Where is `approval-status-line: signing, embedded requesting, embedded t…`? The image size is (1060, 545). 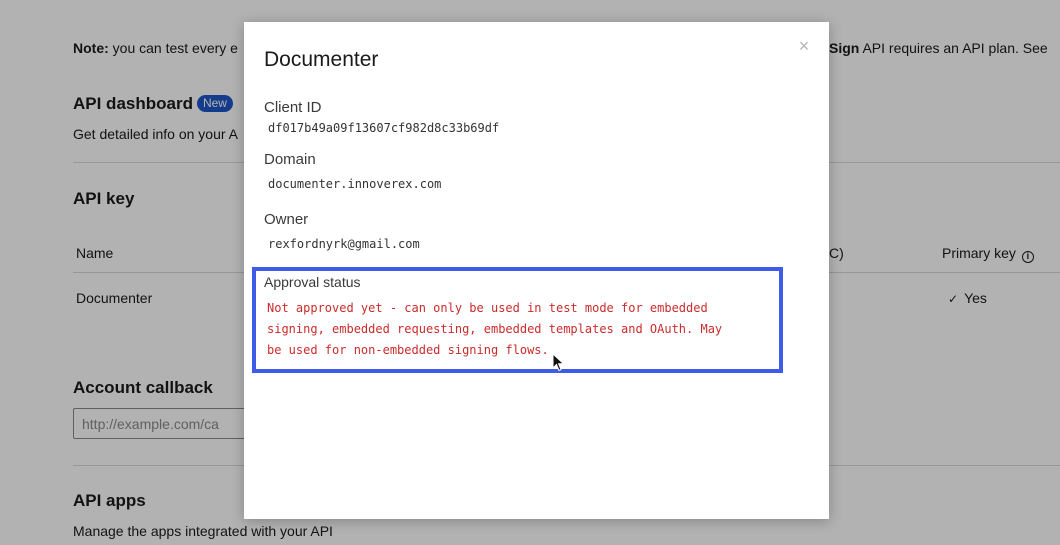 approval-status-line: signing, embedded requesting, embedded t… is located at coordinates (495, 329).